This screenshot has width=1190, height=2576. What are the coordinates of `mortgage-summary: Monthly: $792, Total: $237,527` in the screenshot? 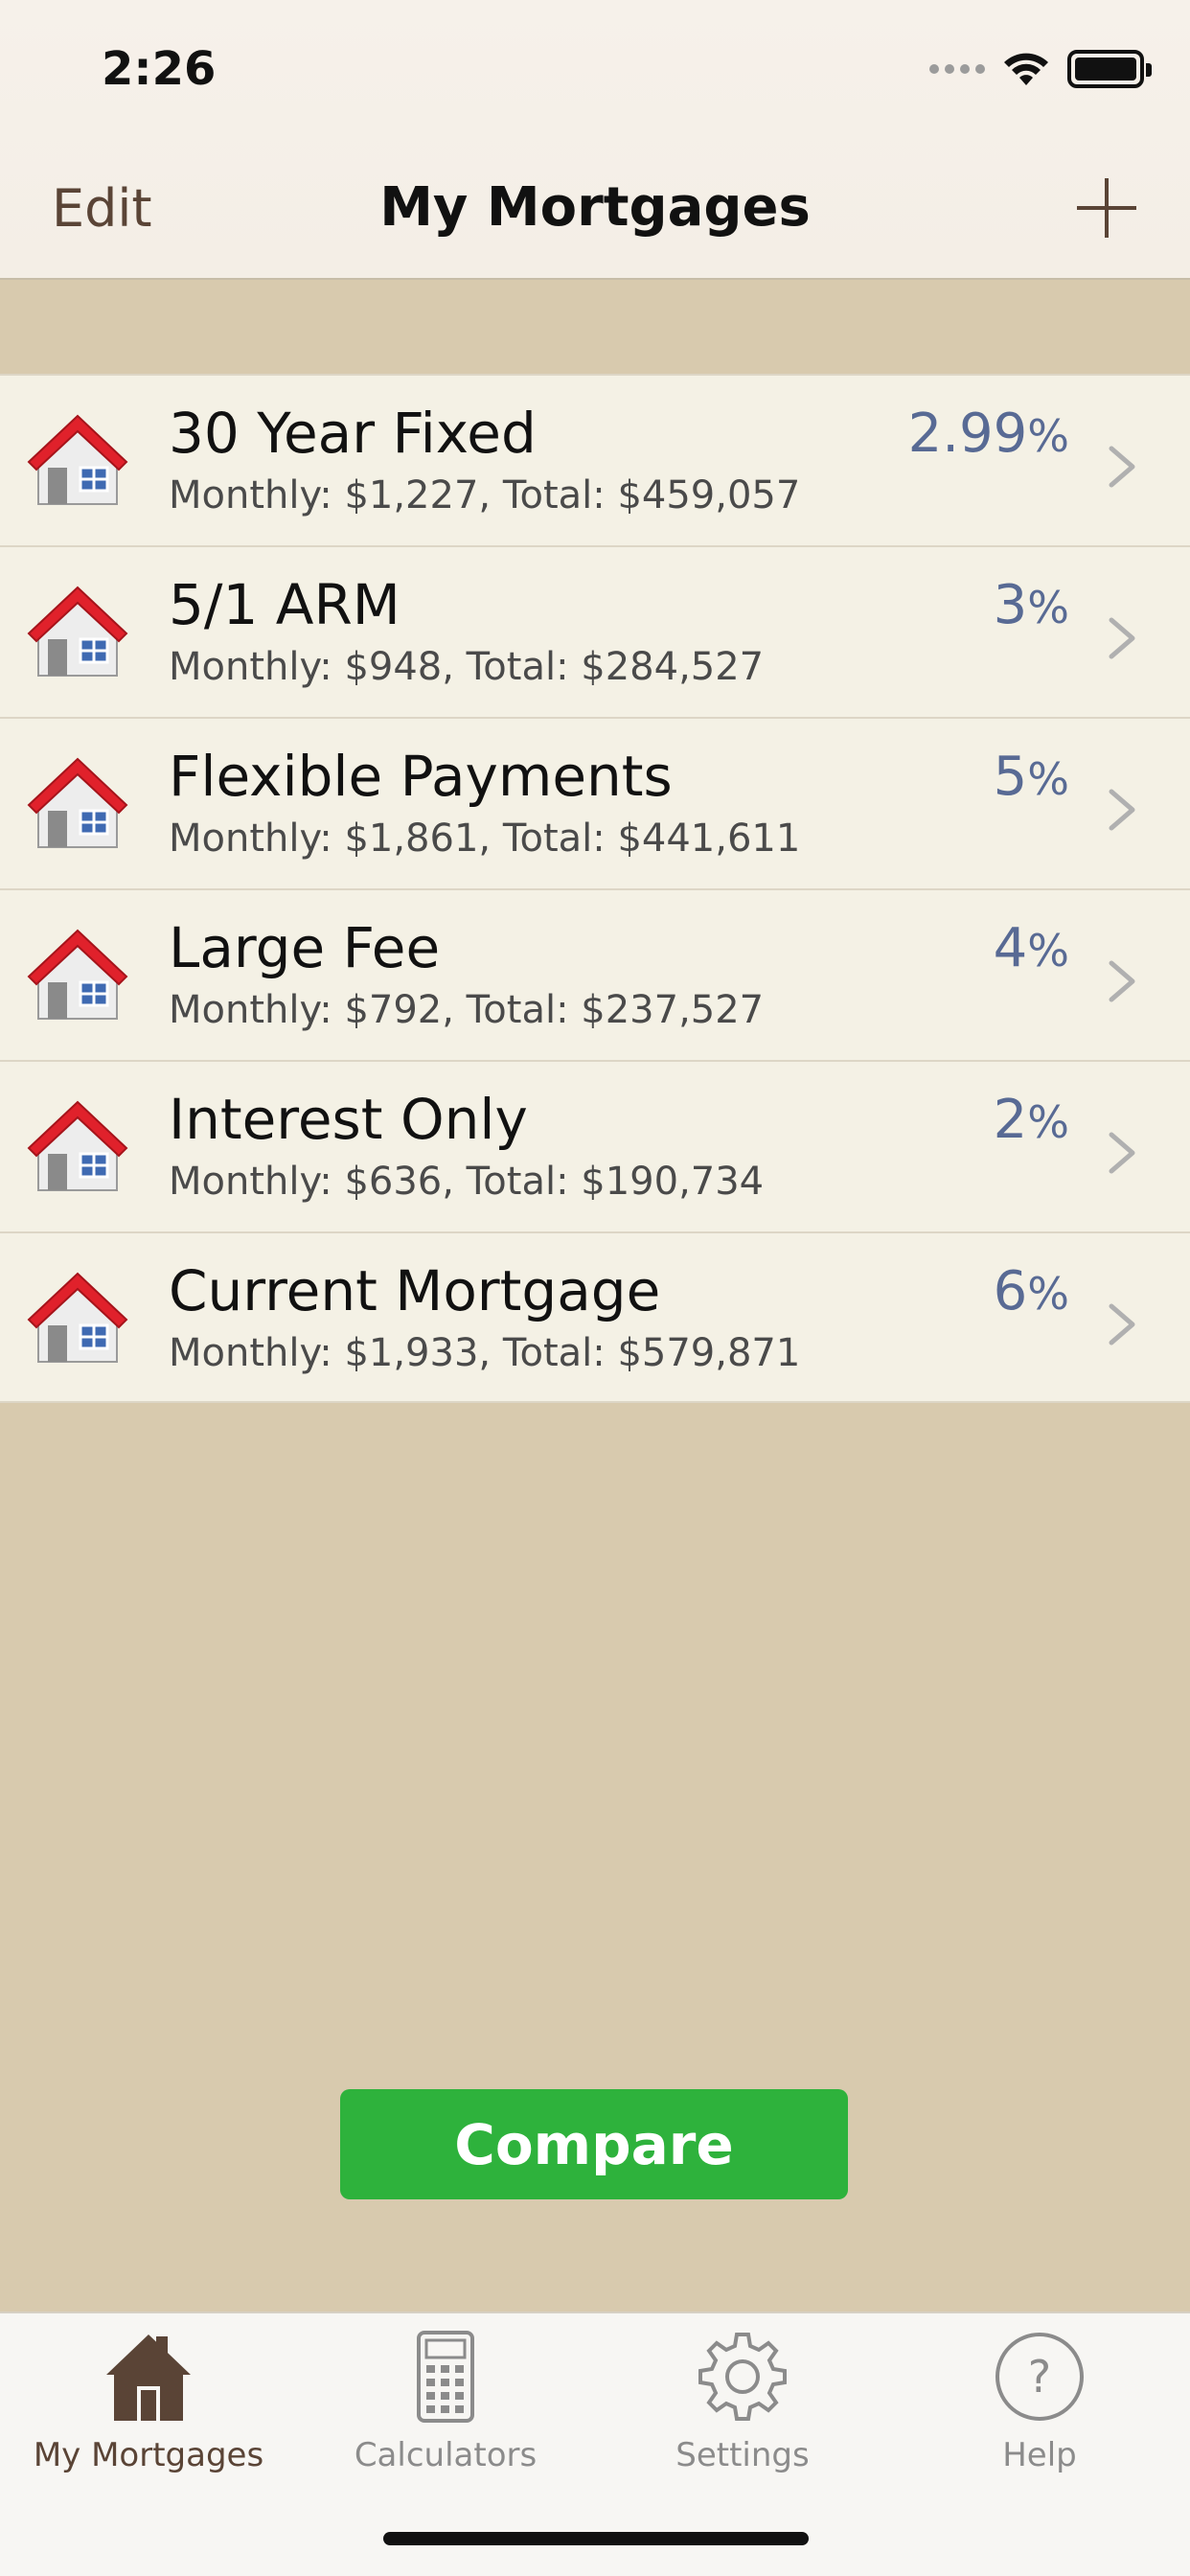 It's located at (467, 1010).